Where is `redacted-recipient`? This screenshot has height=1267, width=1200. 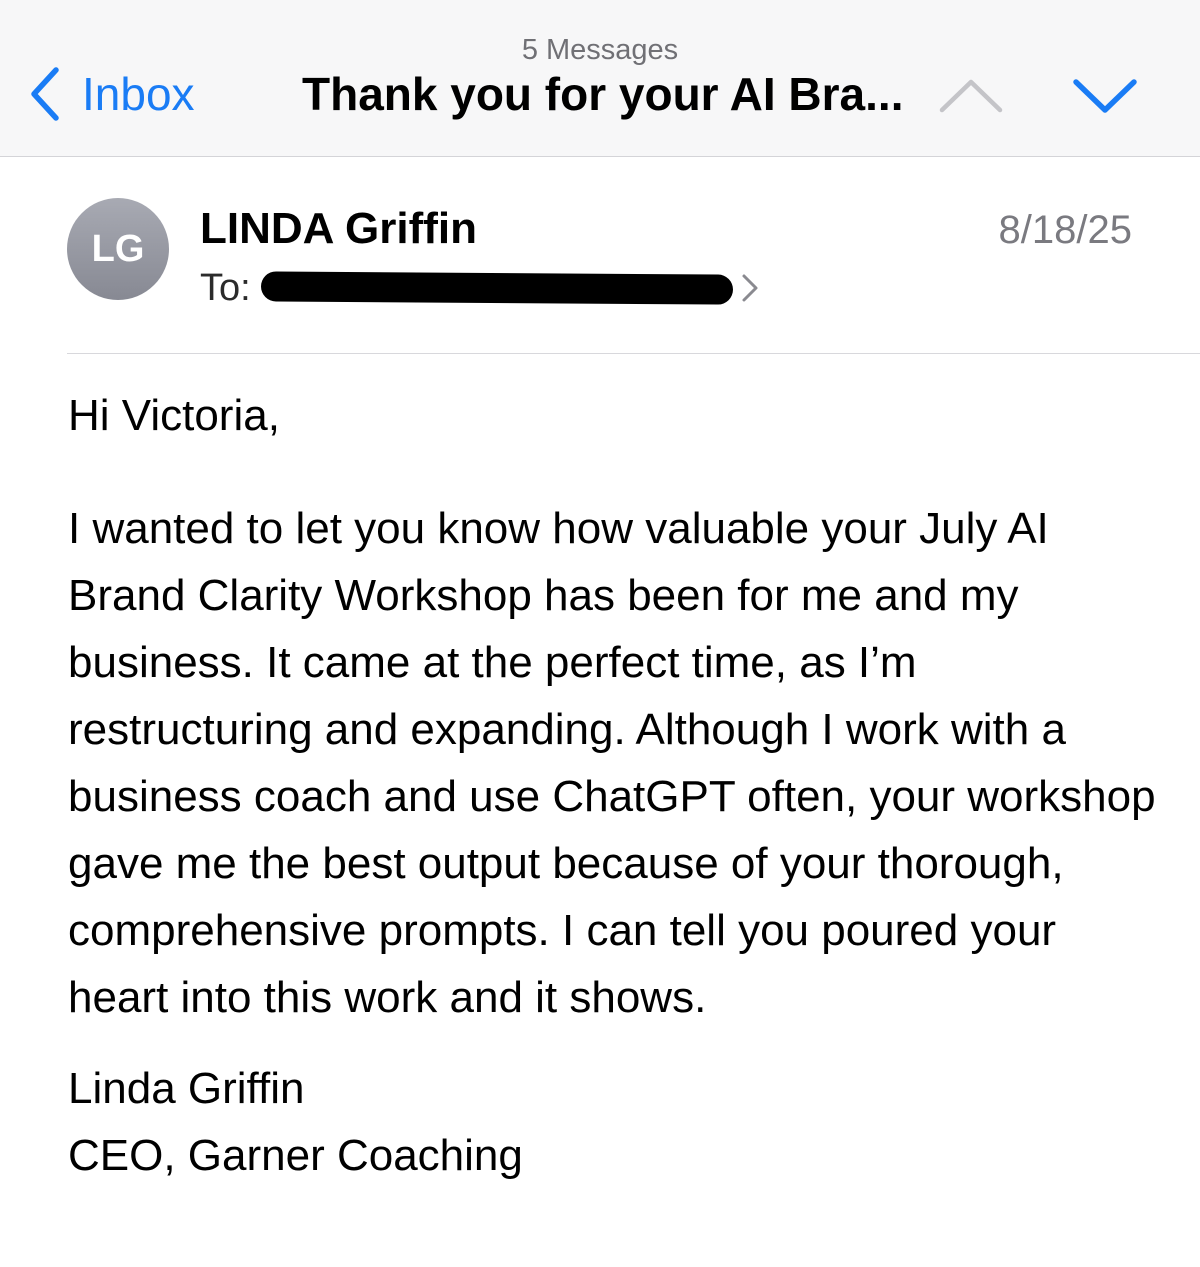 redacted-recipient is located at coordinates (496, 288).